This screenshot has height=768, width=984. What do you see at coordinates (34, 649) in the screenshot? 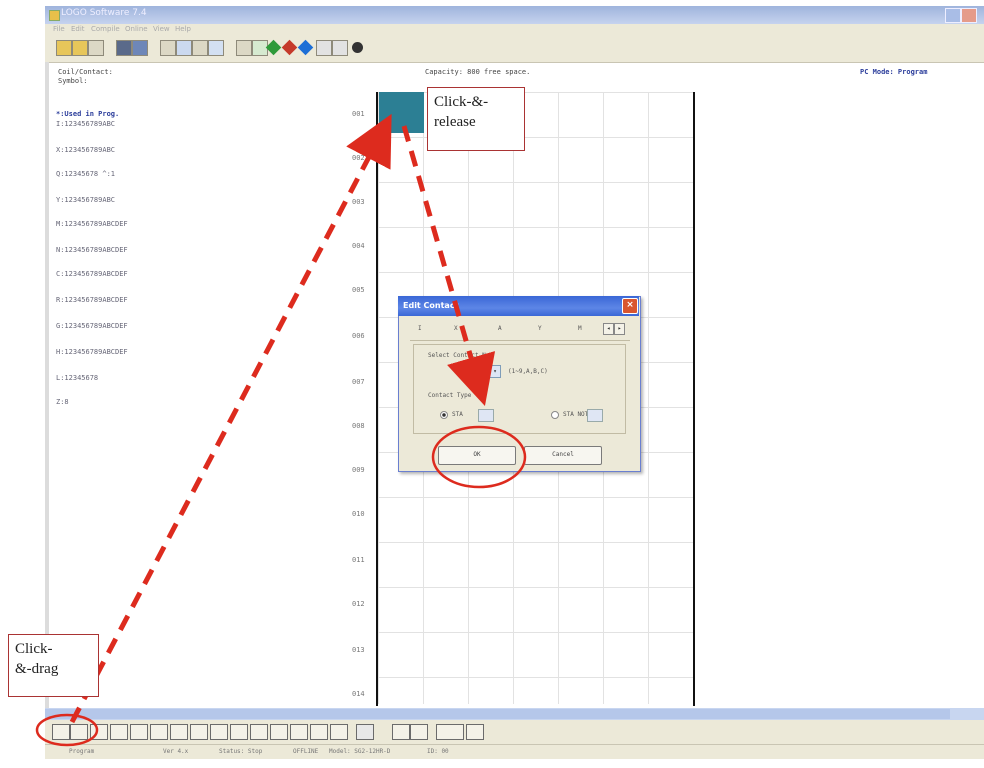
I see `callout-line-1: Click-` at bounding box center [34, 649].